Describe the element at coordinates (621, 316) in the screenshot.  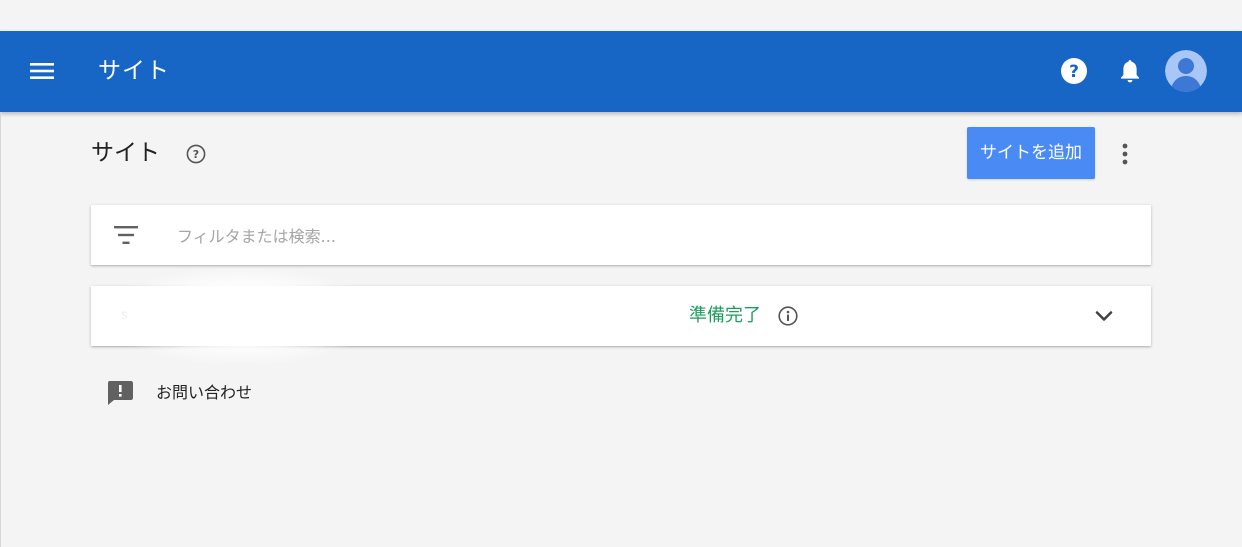
I see `site-row: s 準備完了` at that location.